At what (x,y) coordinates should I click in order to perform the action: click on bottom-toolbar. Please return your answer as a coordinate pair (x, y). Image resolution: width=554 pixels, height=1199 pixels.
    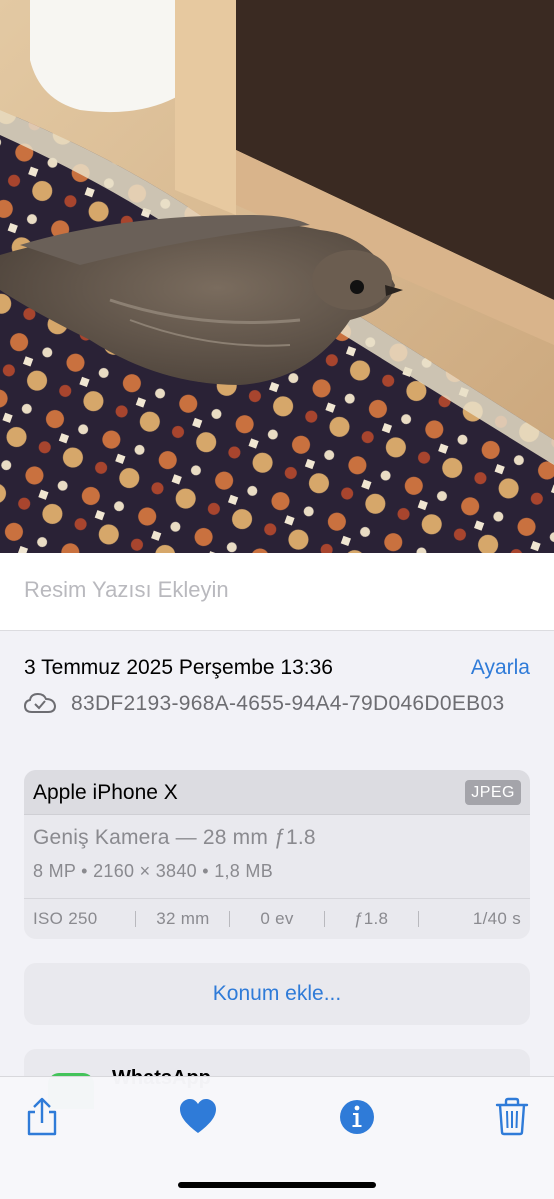
    Looking at the image, I should click on (277, 1137).